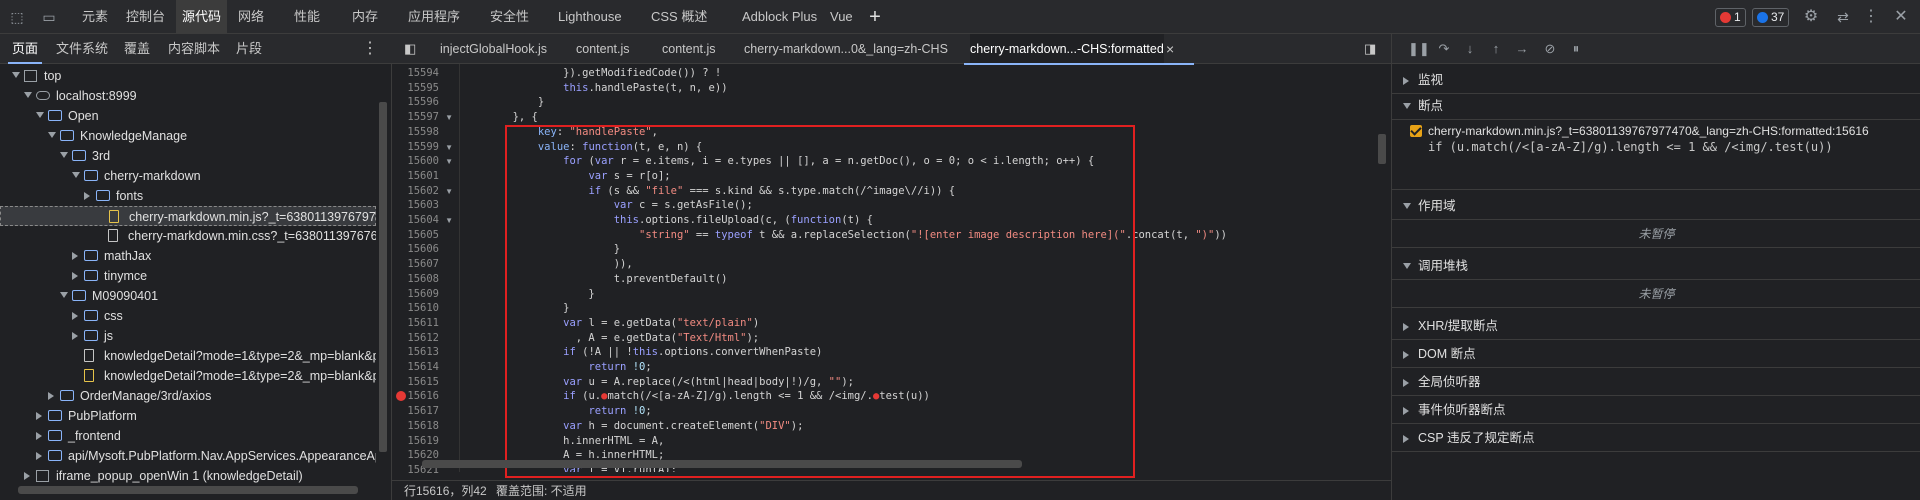  What do you see at coordinates (188, 136) in the screenshot?
I see `tree-folder: KnowledgeManage` at bounding box center [188, 136].